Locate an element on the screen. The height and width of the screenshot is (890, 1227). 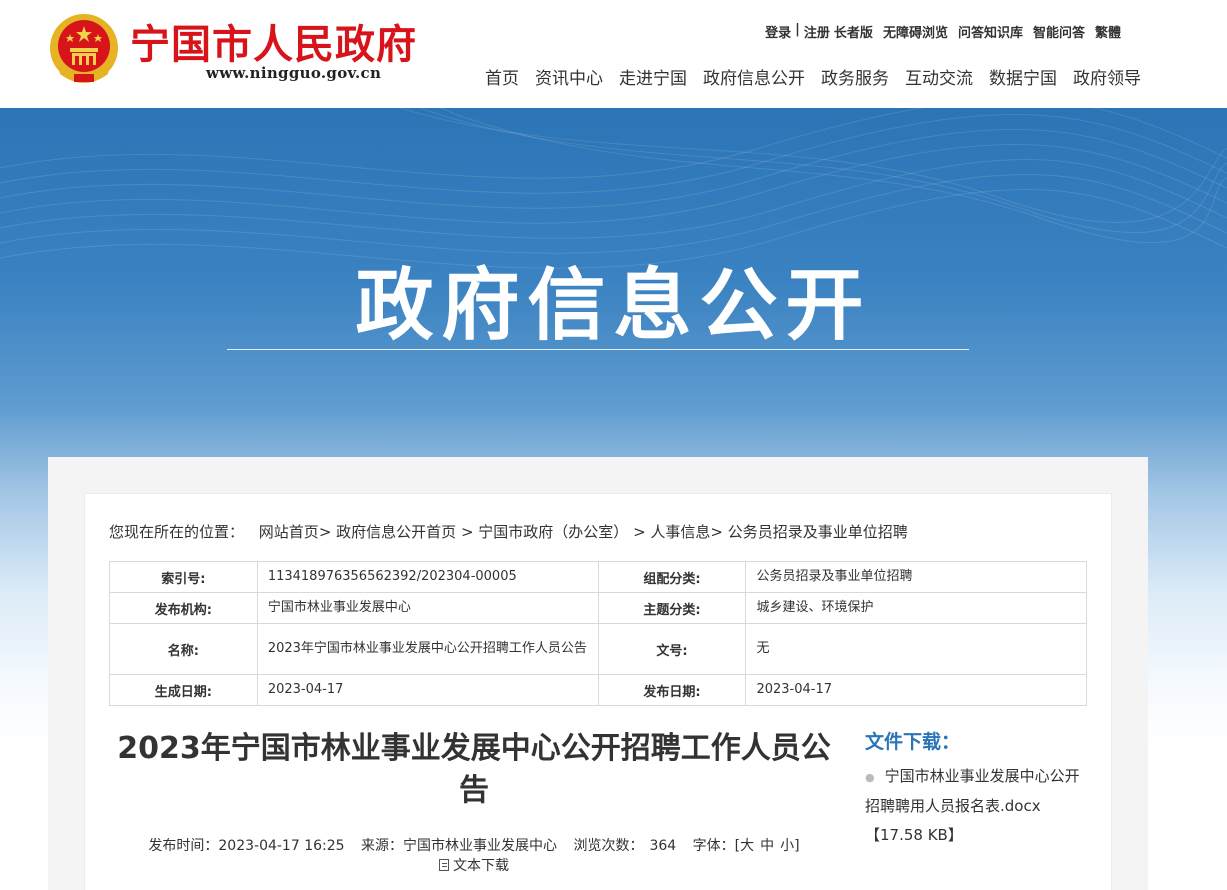
table-row: 发布机构: 宁国市林业事业发展中心 主题分类: 城乡建设、环境保护 is located at coordinates (598, 608).